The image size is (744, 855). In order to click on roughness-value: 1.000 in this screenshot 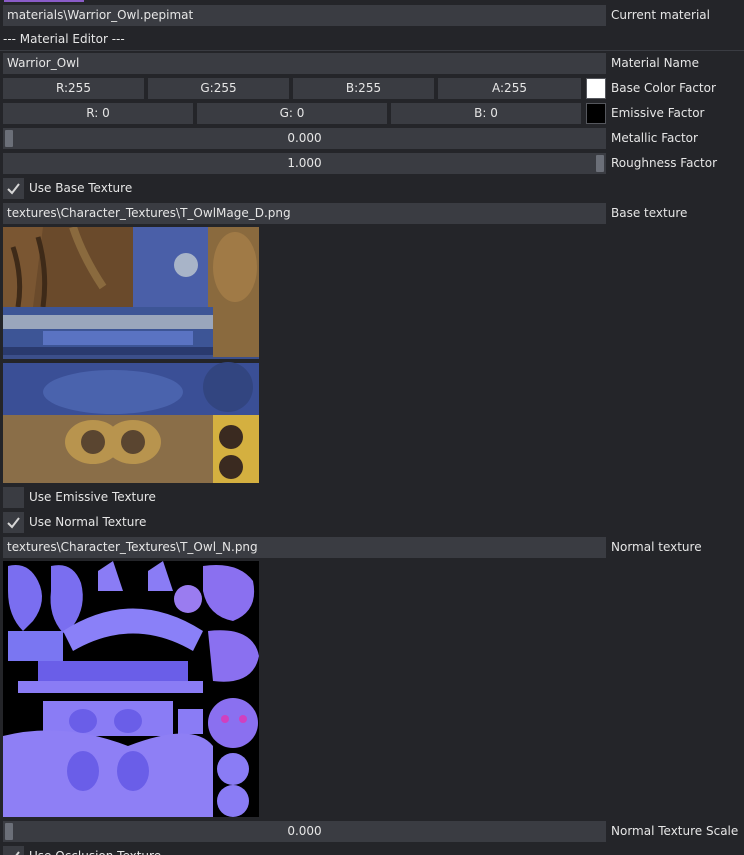, I will do `click(304, 163)`.